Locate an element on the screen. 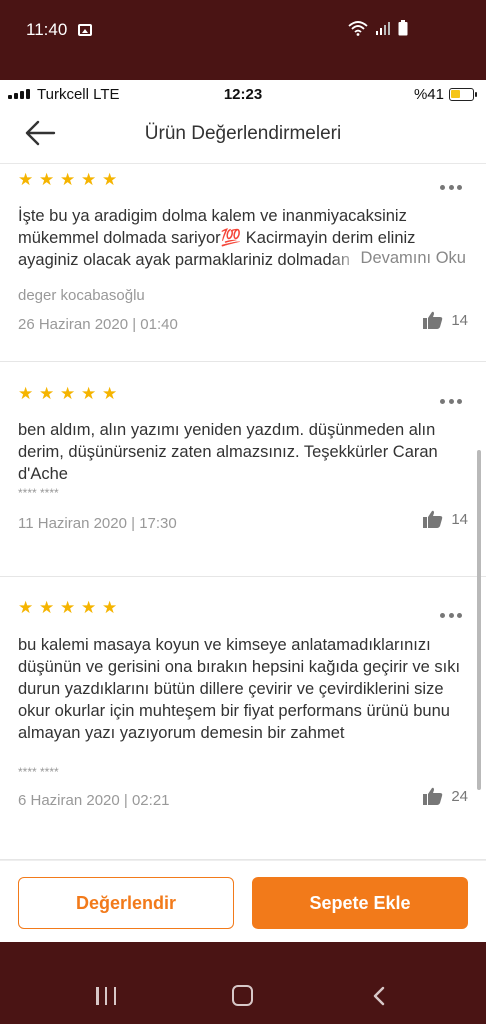  bottom-action-bar: Değerlendir Sepete Ekle is located at coordinates (243, 901).